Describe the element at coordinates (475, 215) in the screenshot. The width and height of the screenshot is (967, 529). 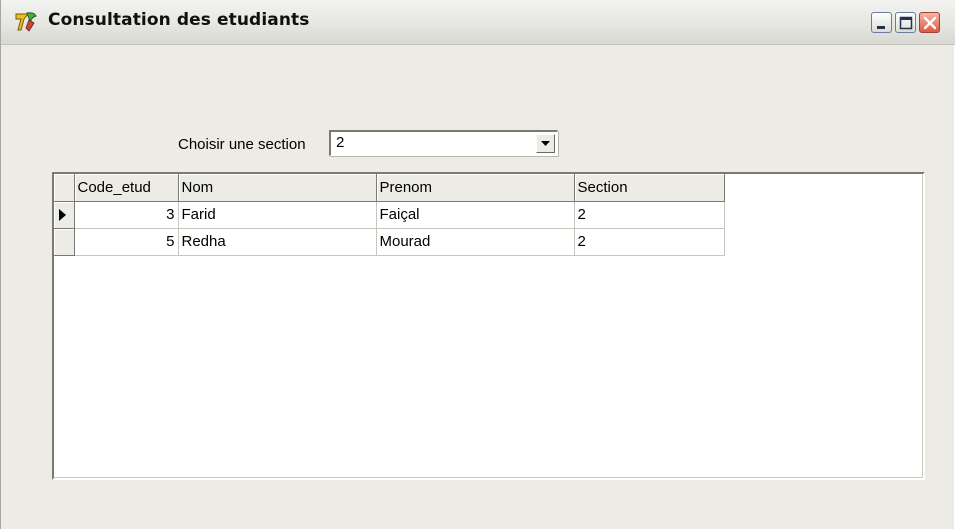
I see `cell-prenom: Faiçal` at that location.